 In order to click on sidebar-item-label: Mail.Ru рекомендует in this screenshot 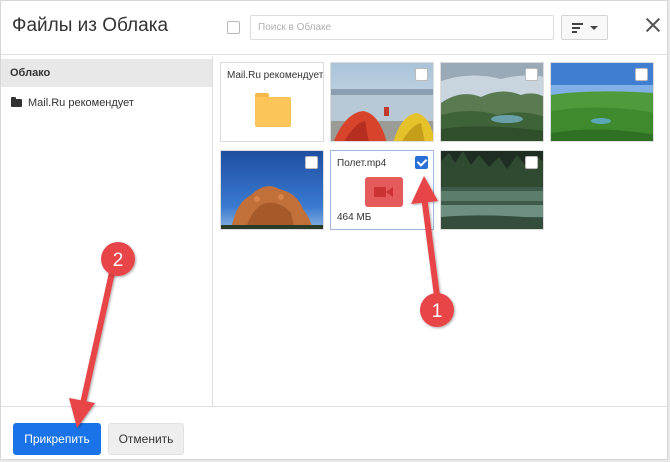, I will do `click(81, 103)`.